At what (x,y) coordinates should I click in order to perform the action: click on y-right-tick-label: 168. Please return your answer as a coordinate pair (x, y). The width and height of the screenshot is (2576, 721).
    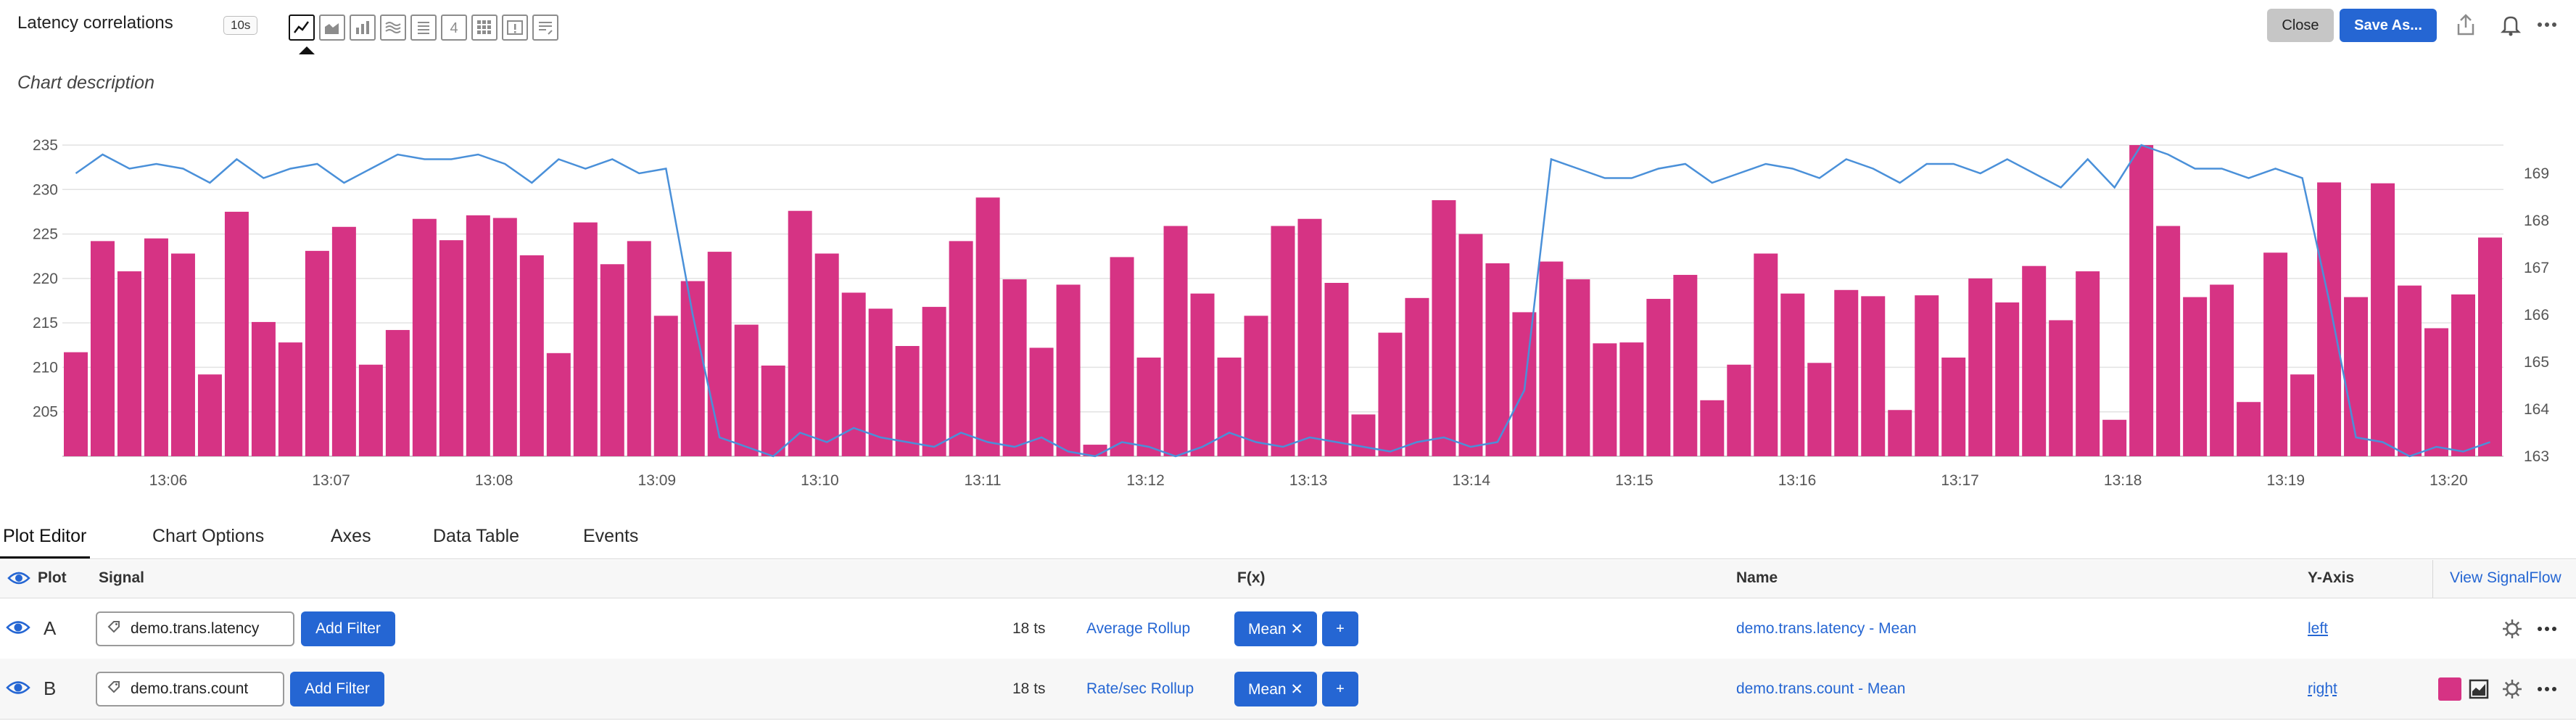
    Looking at the image, I should click on (2536, 221).